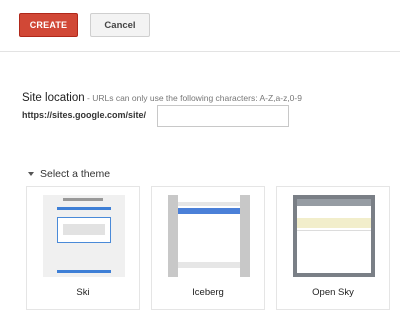 The image size is (400, 322). I want to click on create-button: CREATE, so click(48, 25).